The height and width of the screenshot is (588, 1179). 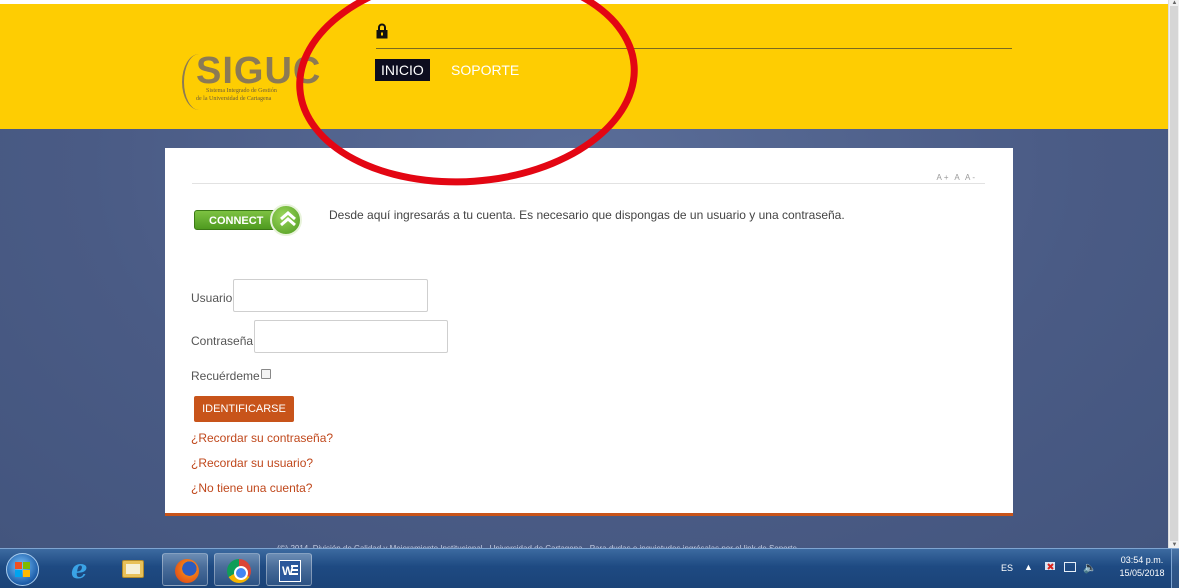 I want to click on word-icon: W, so click(x=289, y=569).